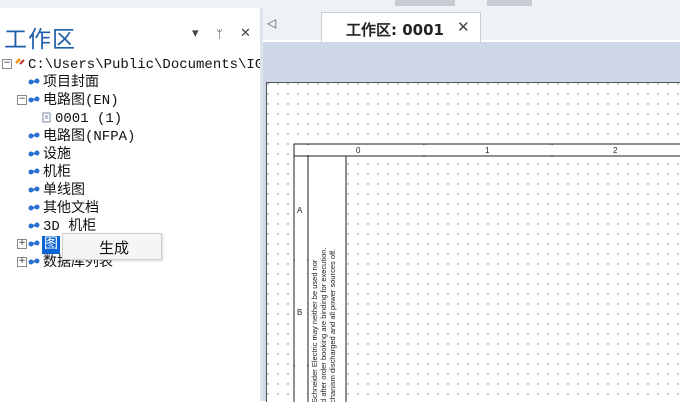 The image size is (680, 402). I want to click on page-icon, so click(46, 117).